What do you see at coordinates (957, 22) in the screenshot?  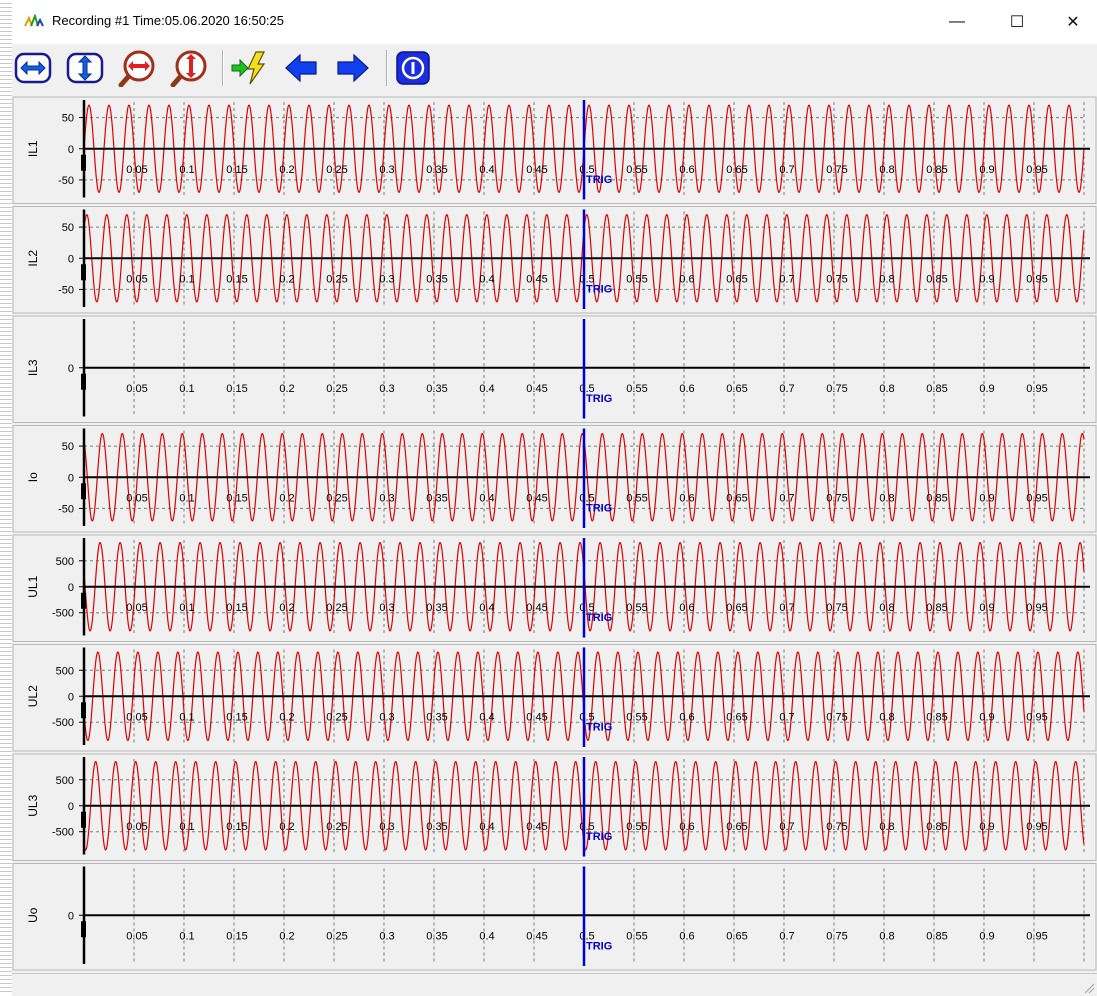 I see `minimize-button: —` at bounding box center [957, 22].